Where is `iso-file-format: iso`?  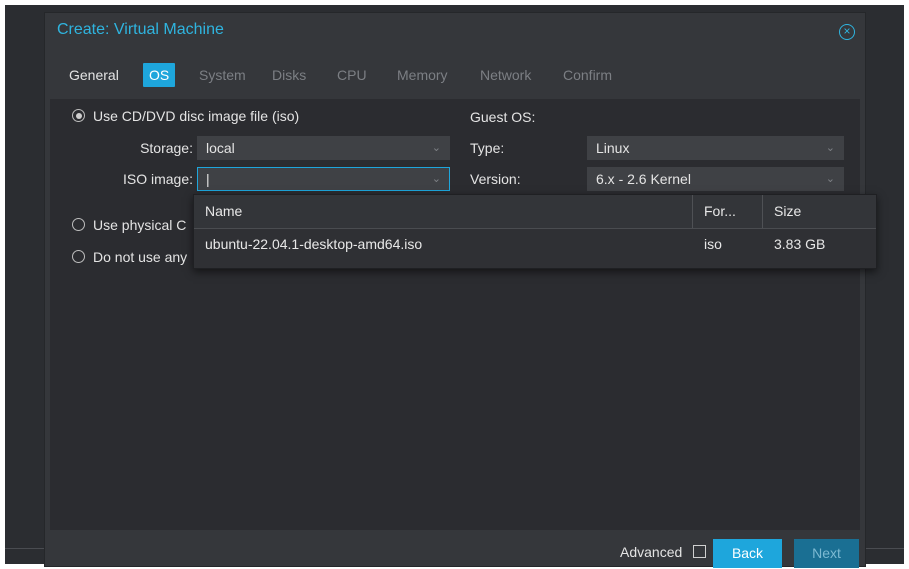 iso-file-format: iso is located at coordinates (713, 244).